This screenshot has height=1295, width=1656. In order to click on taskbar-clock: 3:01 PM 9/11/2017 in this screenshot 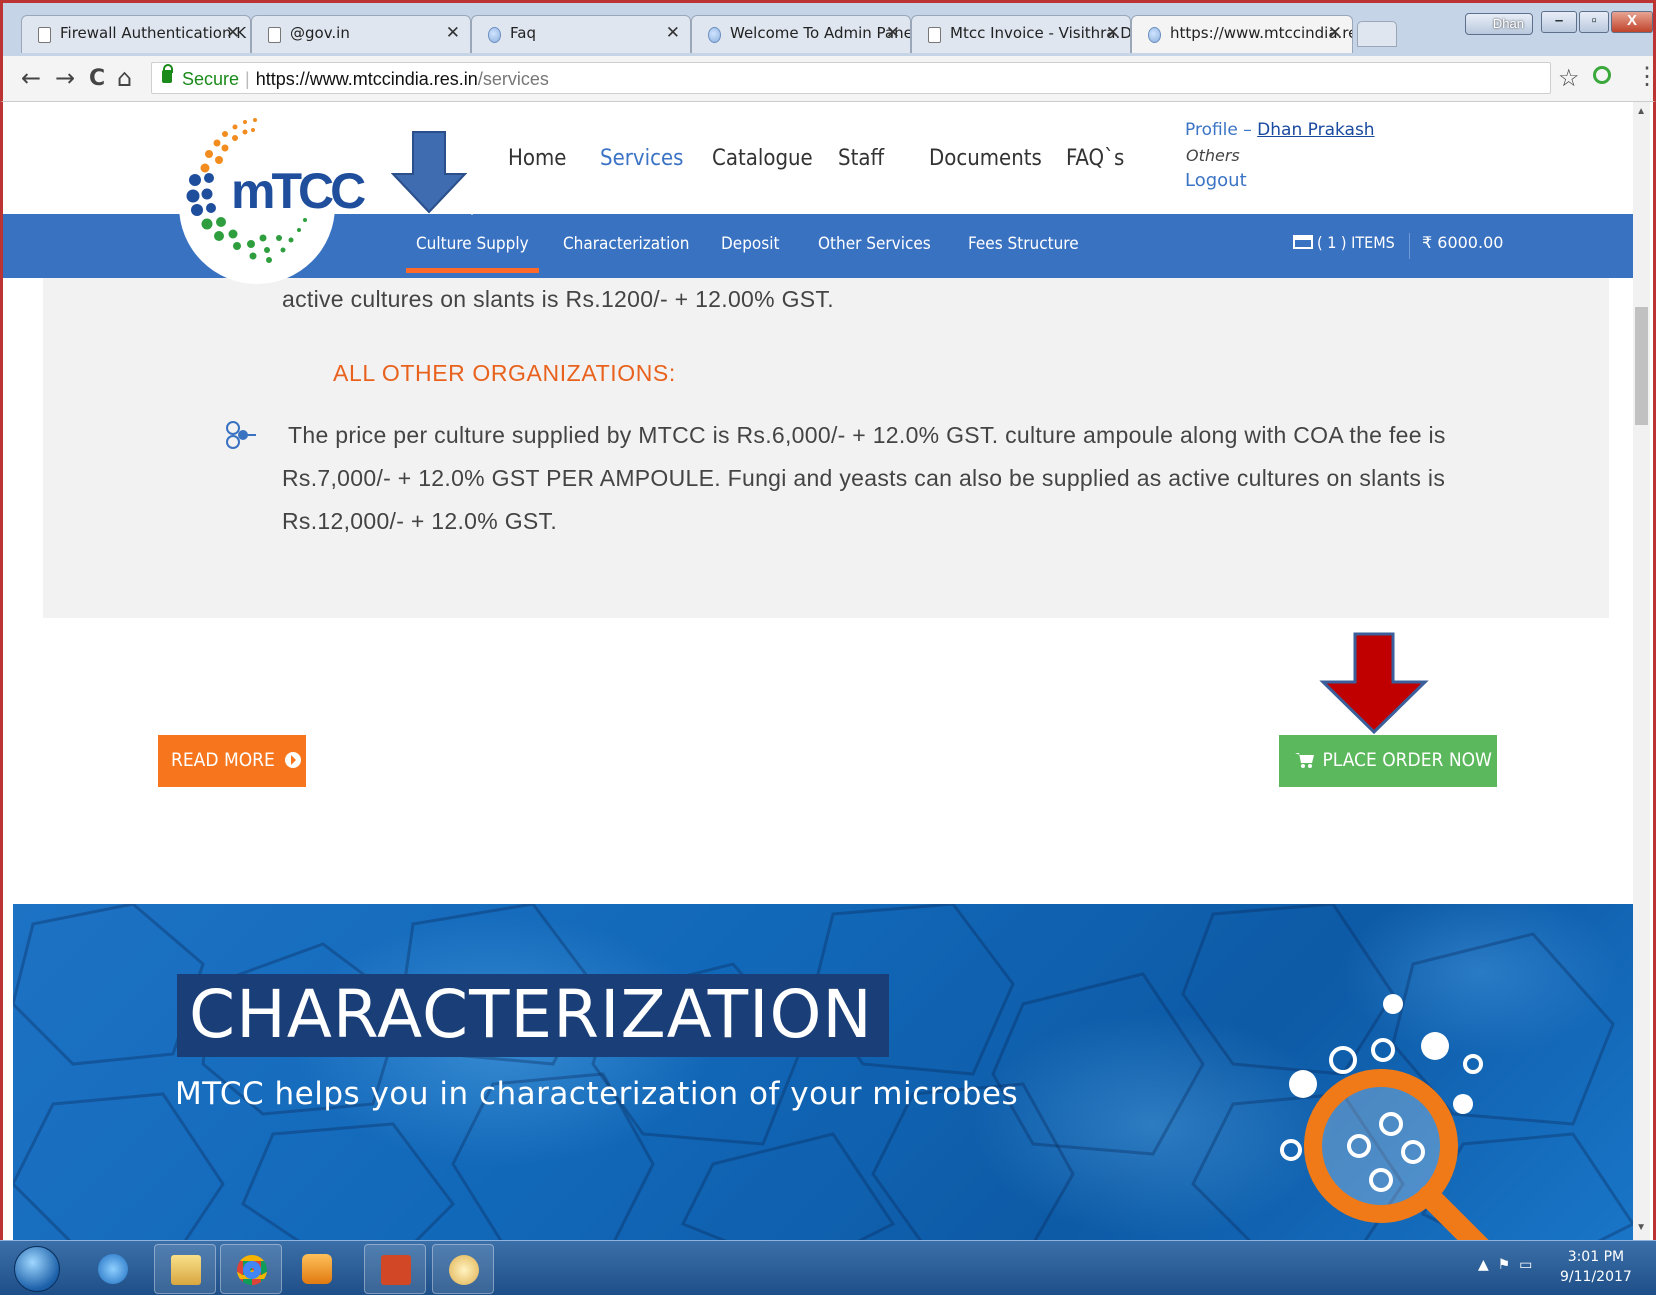, I will do `click(1596, 1267)`.